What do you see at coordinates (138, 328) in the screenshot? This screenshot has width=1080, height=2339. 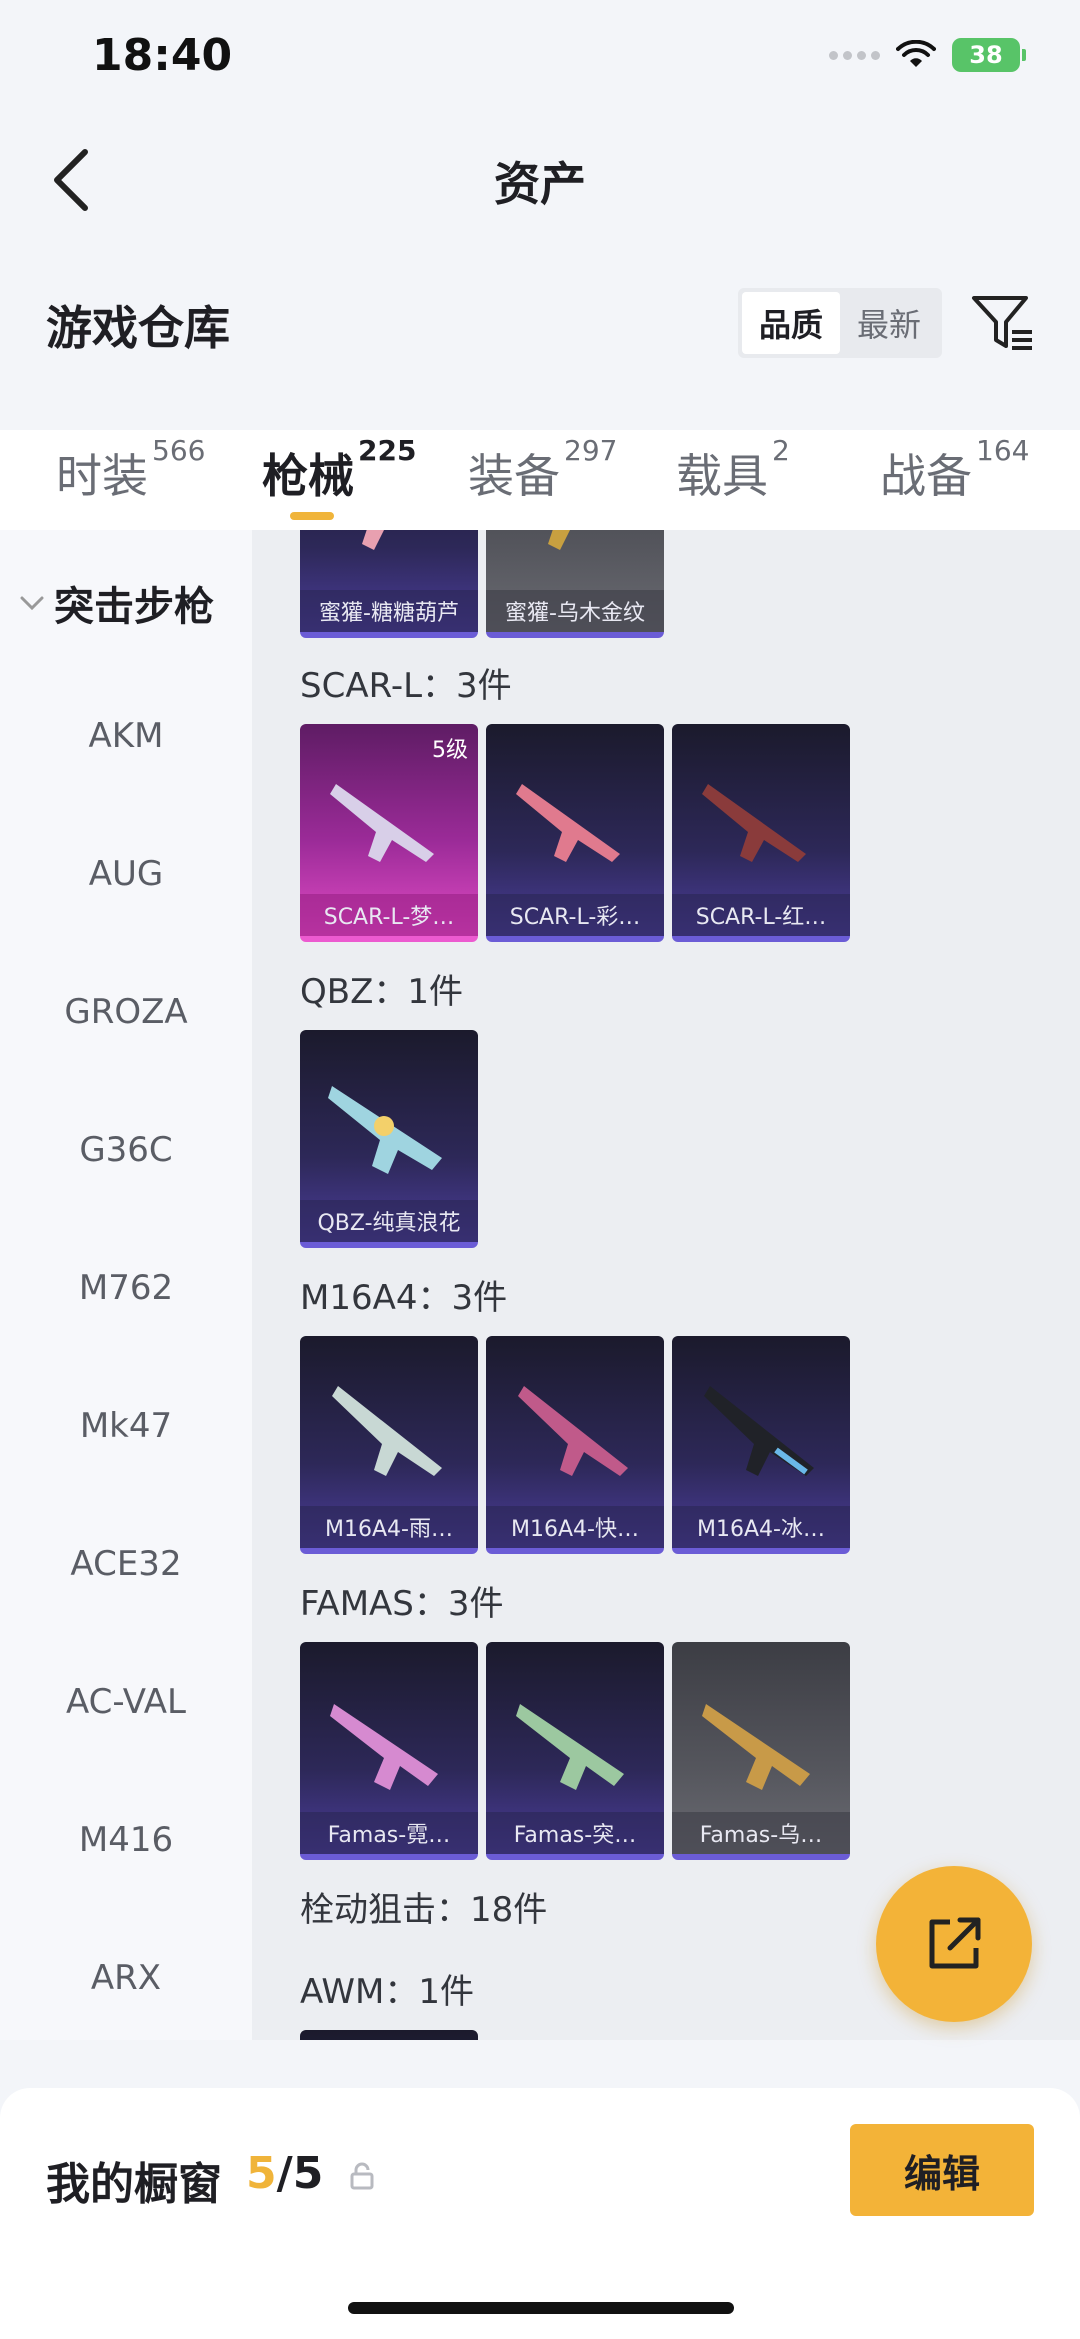 I see `section-title: 游戏仓库` at bounding box center [138, 328].